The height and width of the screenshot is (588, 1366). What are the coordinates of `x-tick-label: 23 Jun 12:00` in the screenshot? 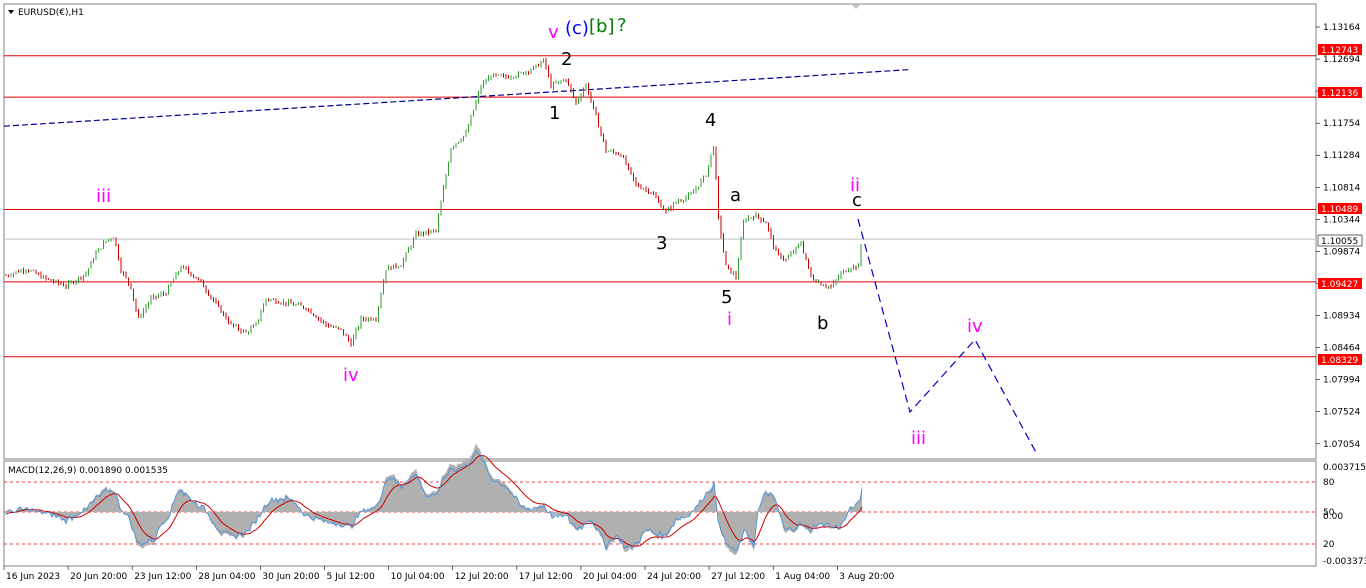 It's located at (162, 577).